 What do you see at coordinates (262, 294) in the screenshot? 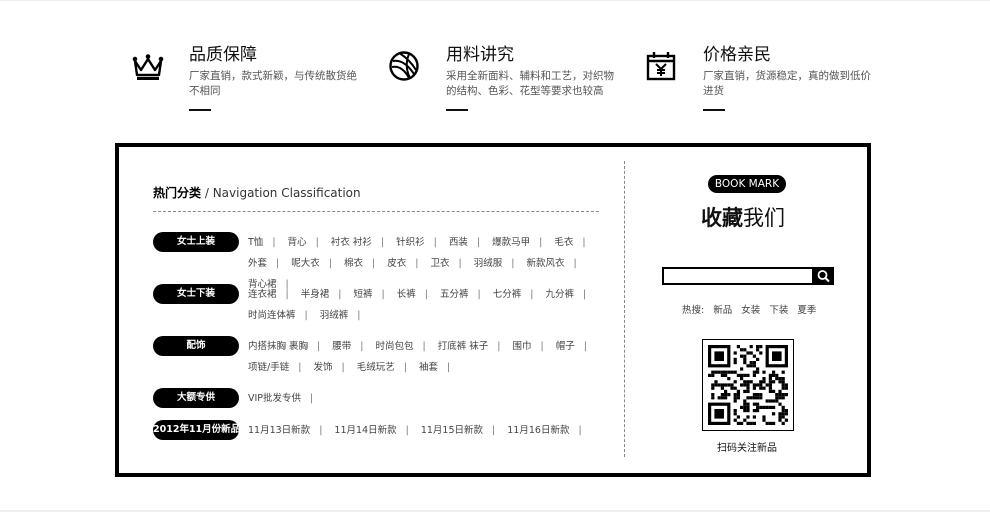
I see `category-item-link: 连衣裙` at bounding box center [262, 294].